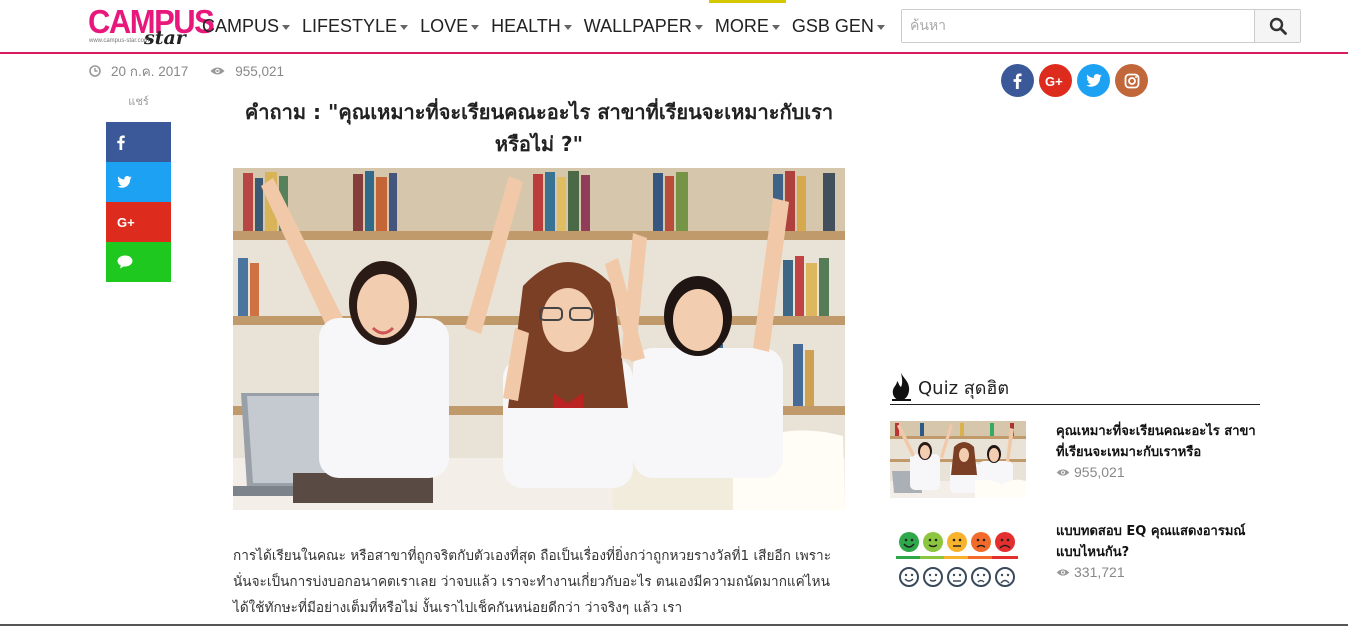  I want to click on share-twitter-button, so click(138, 182).